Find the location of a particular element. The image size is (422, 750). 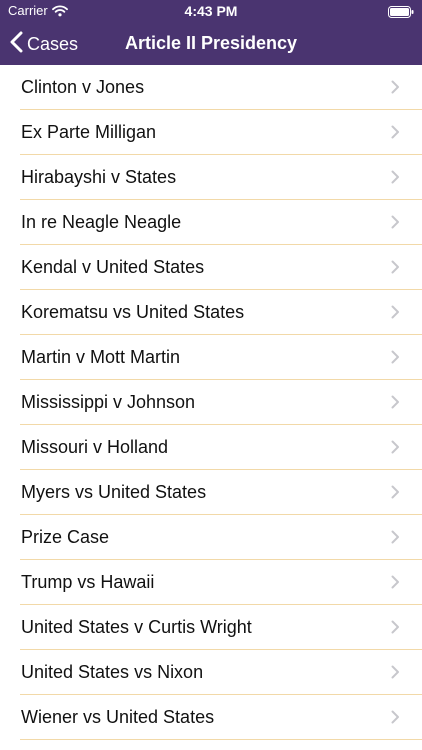

list-item-label: Prize Case is located at coordinates (65, 537).